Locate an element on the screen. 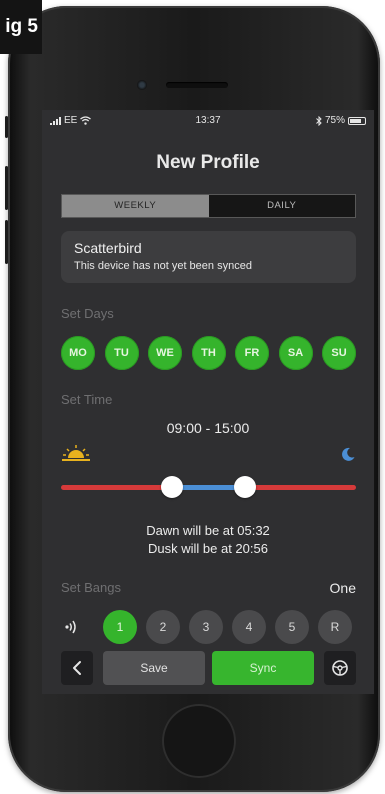  steering-wheel-icon is located at coordinates (340, 668).